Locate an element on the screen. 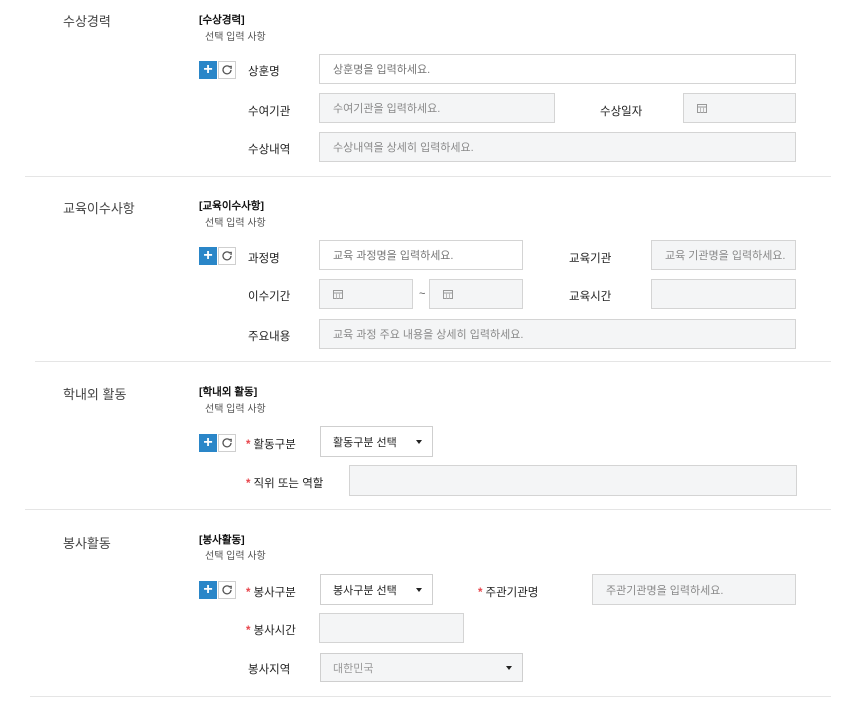 The image size is (856, 704). activity-type-select-value: 활동구분 선택 is located at coordinates (365, 442).